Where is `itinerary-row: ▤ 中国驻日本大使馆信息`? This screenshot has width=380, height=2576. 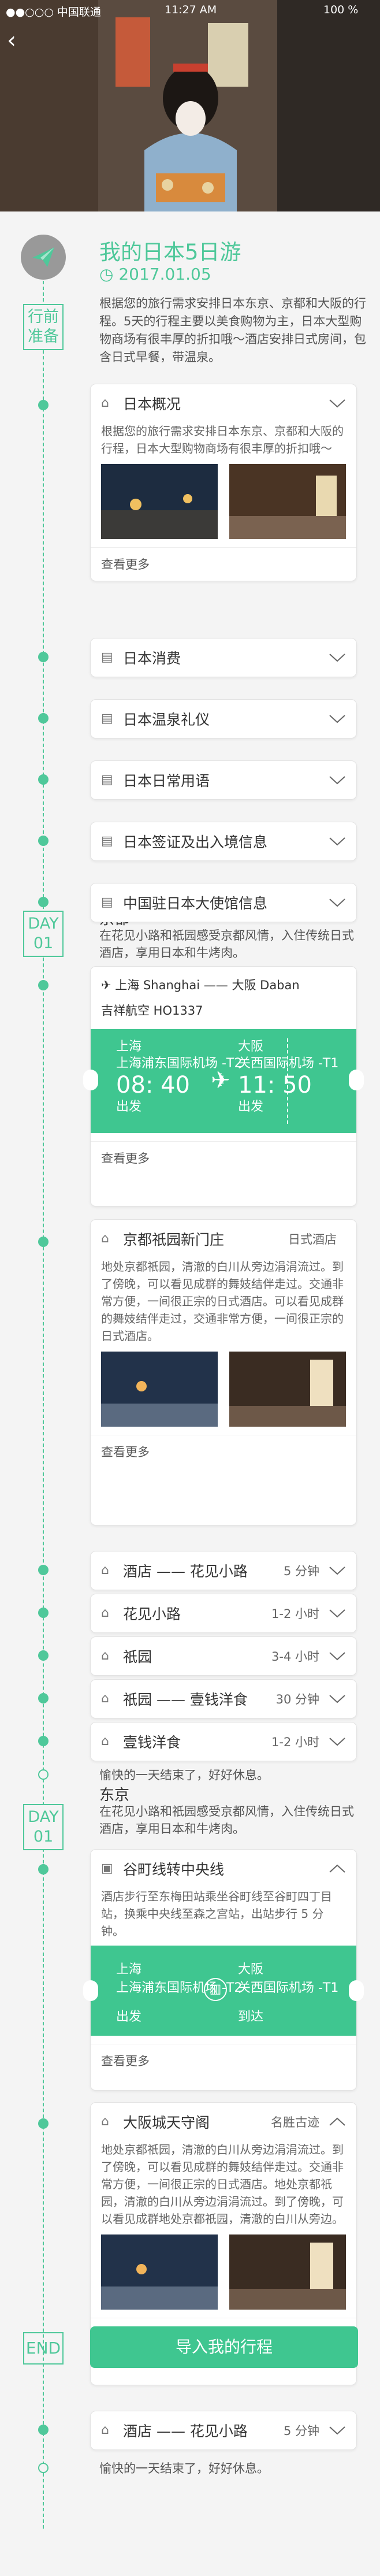 itinerary-row: ▤ 中国驻日本大使馆信息 is located at coordinates (223, 902).